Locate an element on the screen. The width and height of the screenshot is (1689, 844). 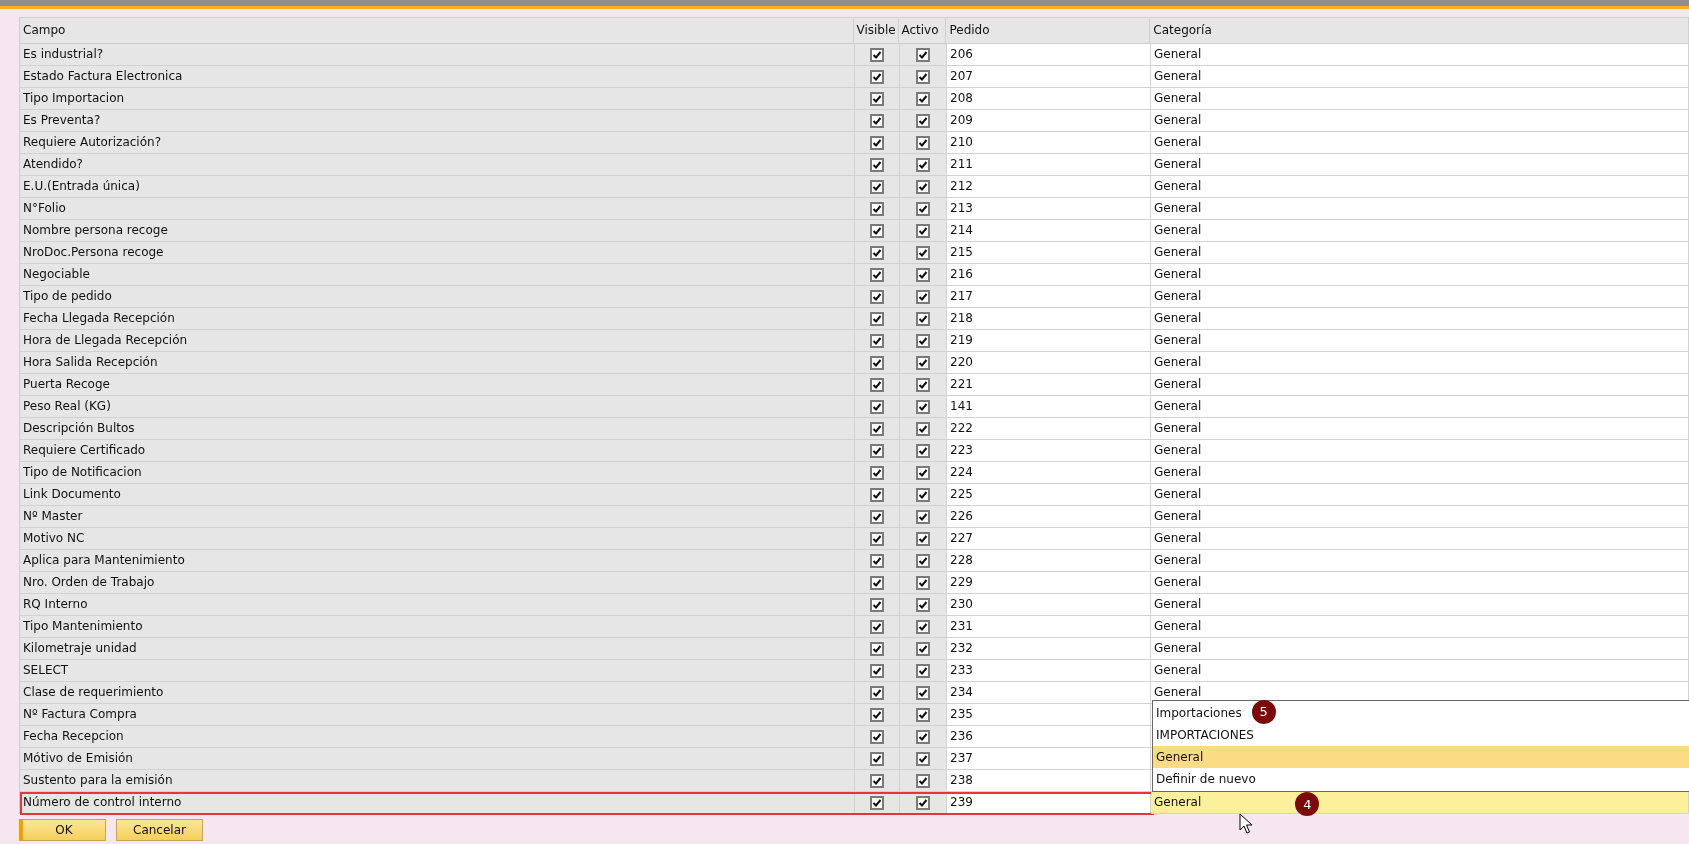
dropdown-option: IMPORTACIONES is located at coordinates (1205, 735).